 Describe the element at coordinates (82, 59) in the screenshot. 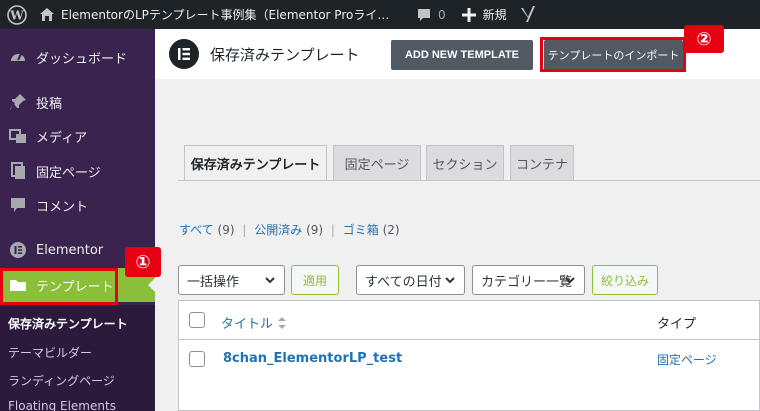

I see `sidebar-item-label: ダッシュボード` at that location.